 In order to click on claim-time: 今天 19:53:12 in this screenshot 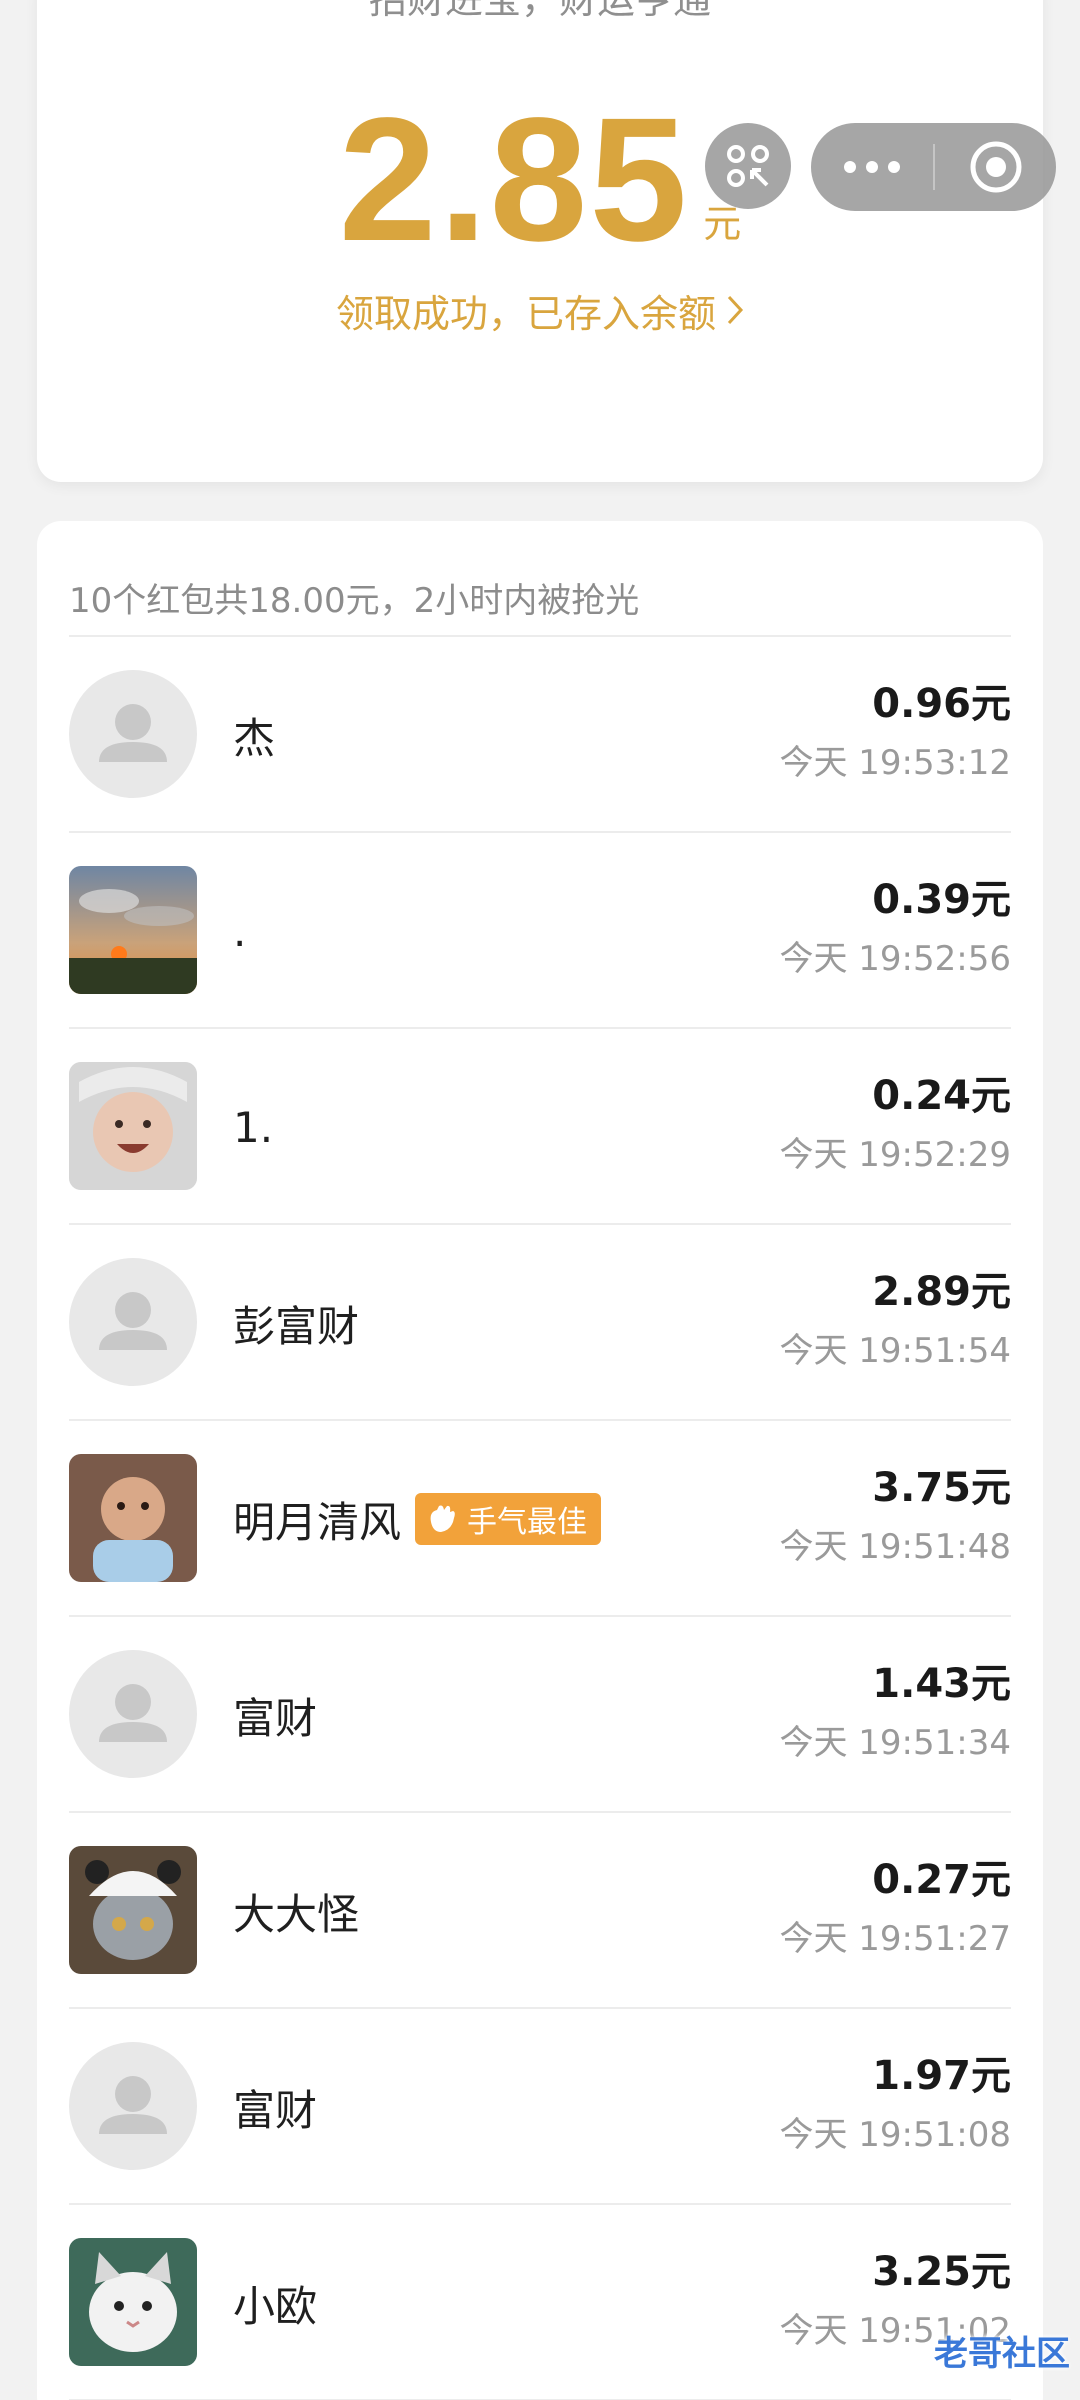, I will do `click(895, 763)`.